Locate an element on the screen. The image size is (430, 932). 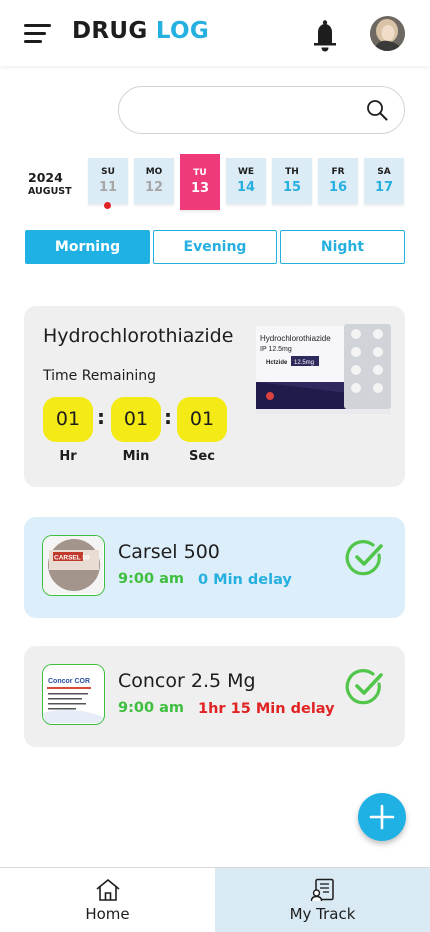
search-input is located at coordinates (245, 111).